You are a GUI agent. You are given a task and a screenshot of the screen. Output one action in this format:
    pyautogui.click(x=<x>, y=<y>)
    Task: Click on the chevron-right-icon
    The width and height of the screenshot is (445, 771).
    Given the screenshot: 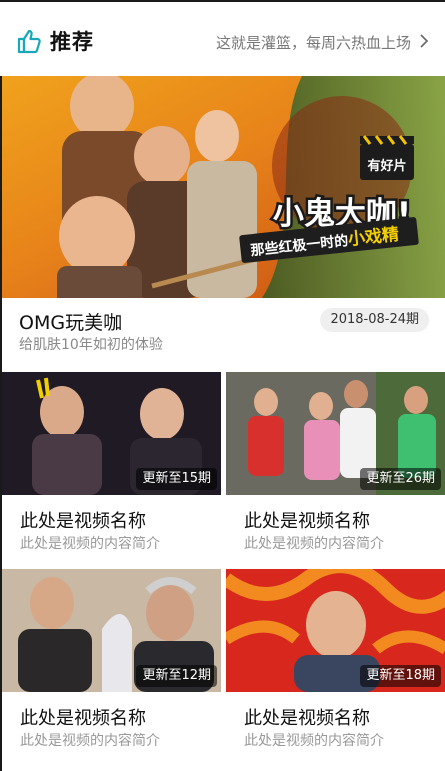 What is the action you would take?
    pyautogui.click(x=424, y=41)
    